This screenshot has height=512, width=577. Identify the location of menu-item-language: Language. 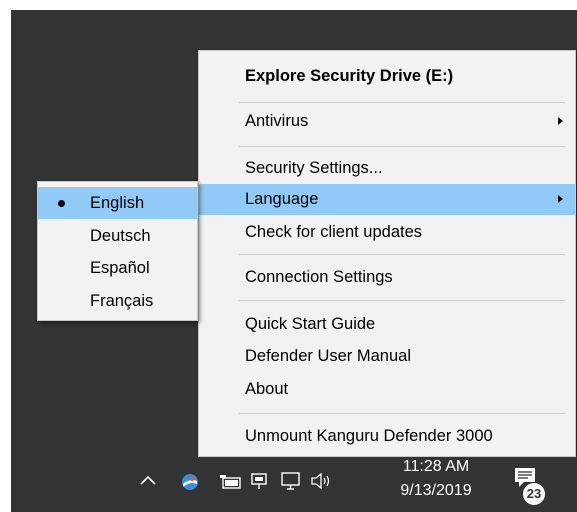
(387, 199).